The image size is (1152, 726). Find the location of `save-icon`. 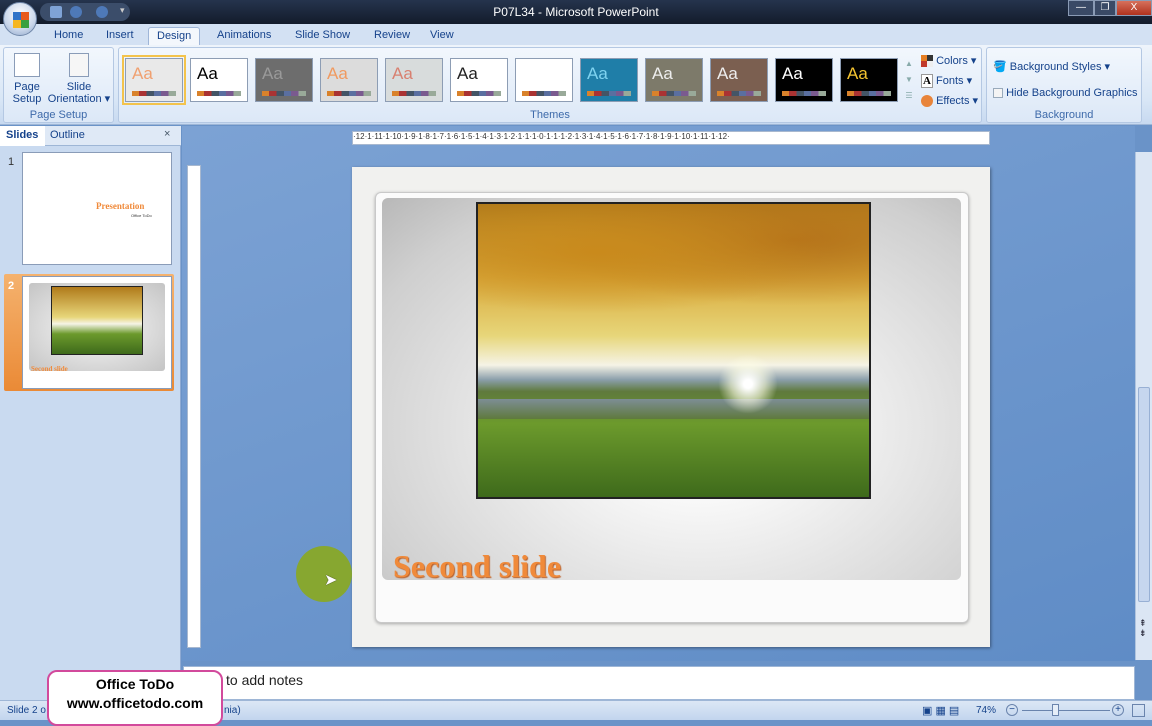

save-icon is located at coordinates (56, 12).